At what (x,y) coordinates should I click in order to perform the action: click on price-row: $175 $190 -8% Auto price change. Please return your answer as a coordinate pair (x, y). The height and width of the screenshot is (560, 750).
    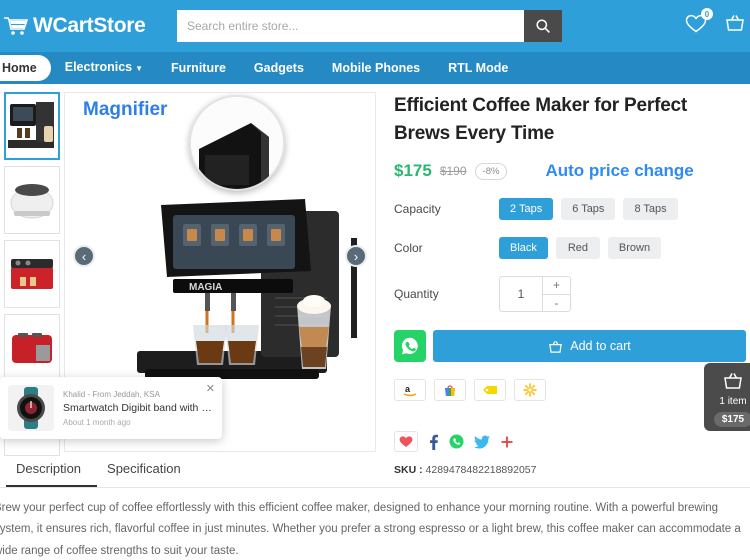
    Looking at the image, I should click on (570, 171).